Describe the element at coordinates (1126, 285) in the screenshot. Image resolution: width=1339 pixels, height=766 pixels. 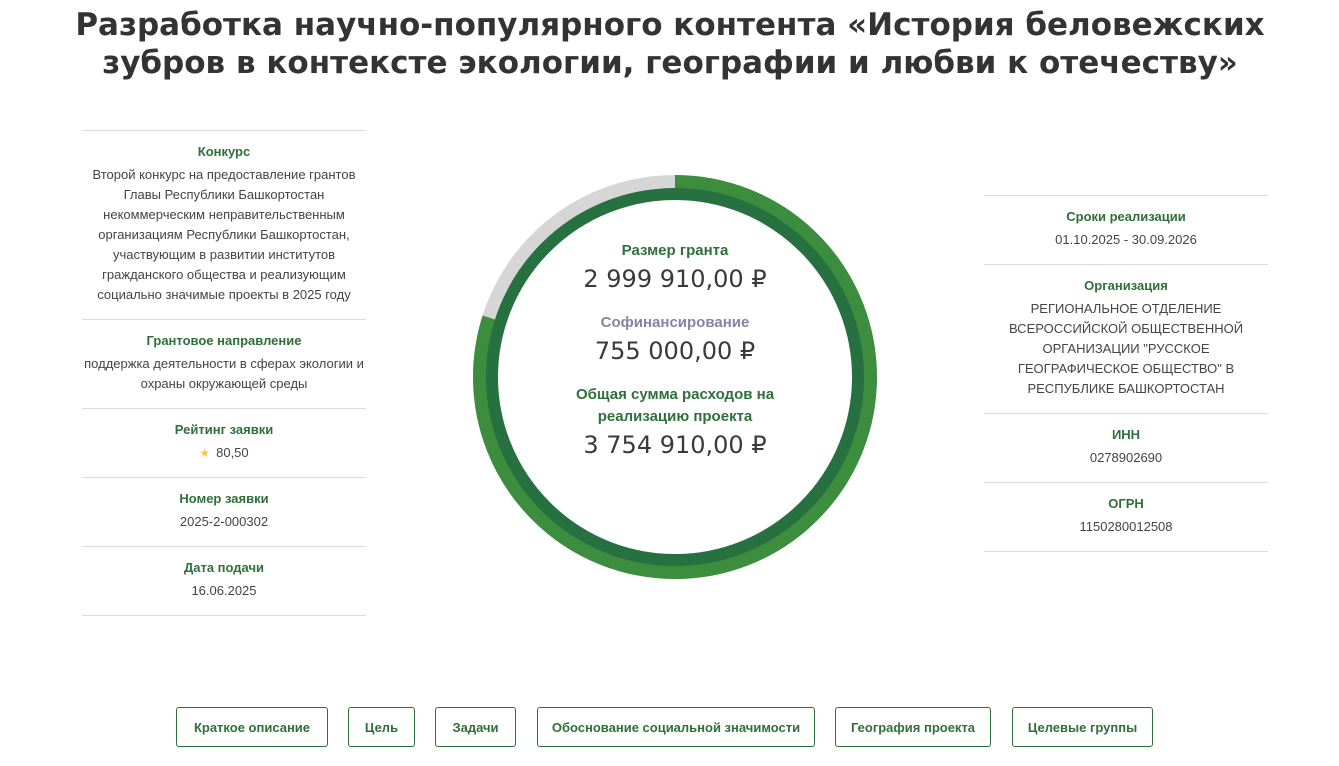
I see `info-label: Организация` at that location.